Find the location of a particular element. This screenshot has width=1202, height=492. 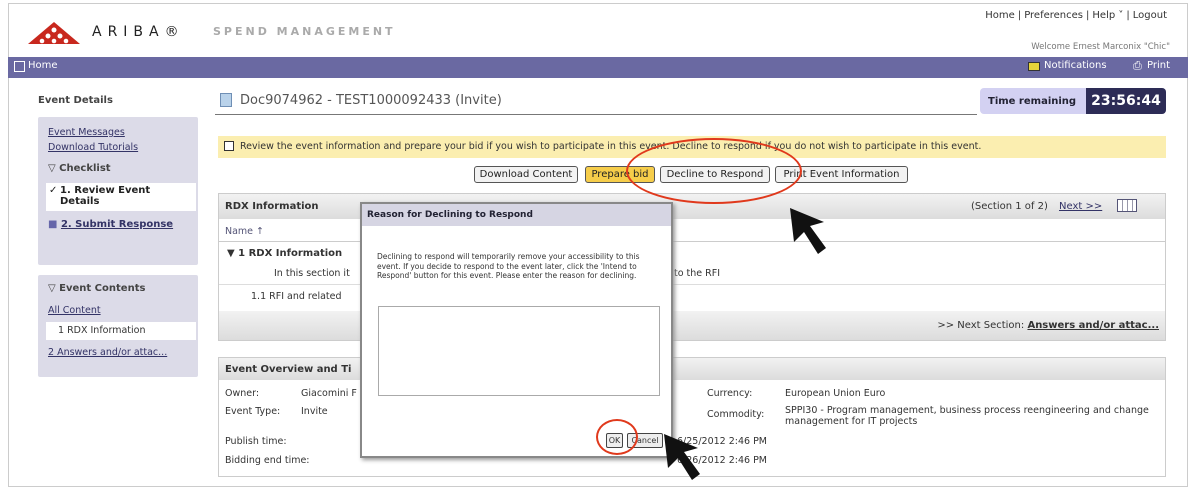

rdx-desc-end: to the RFI is located at coordinates (697, 273).